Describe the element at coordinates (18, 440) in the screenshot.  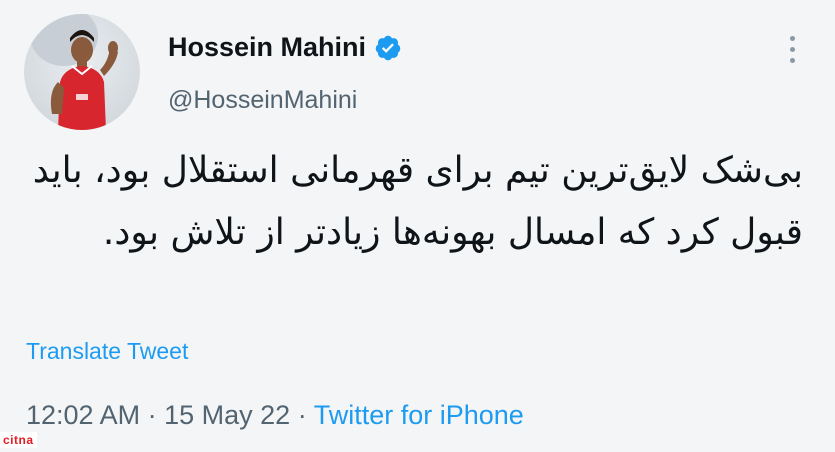
I see `watermark-logo: citna` at that location.